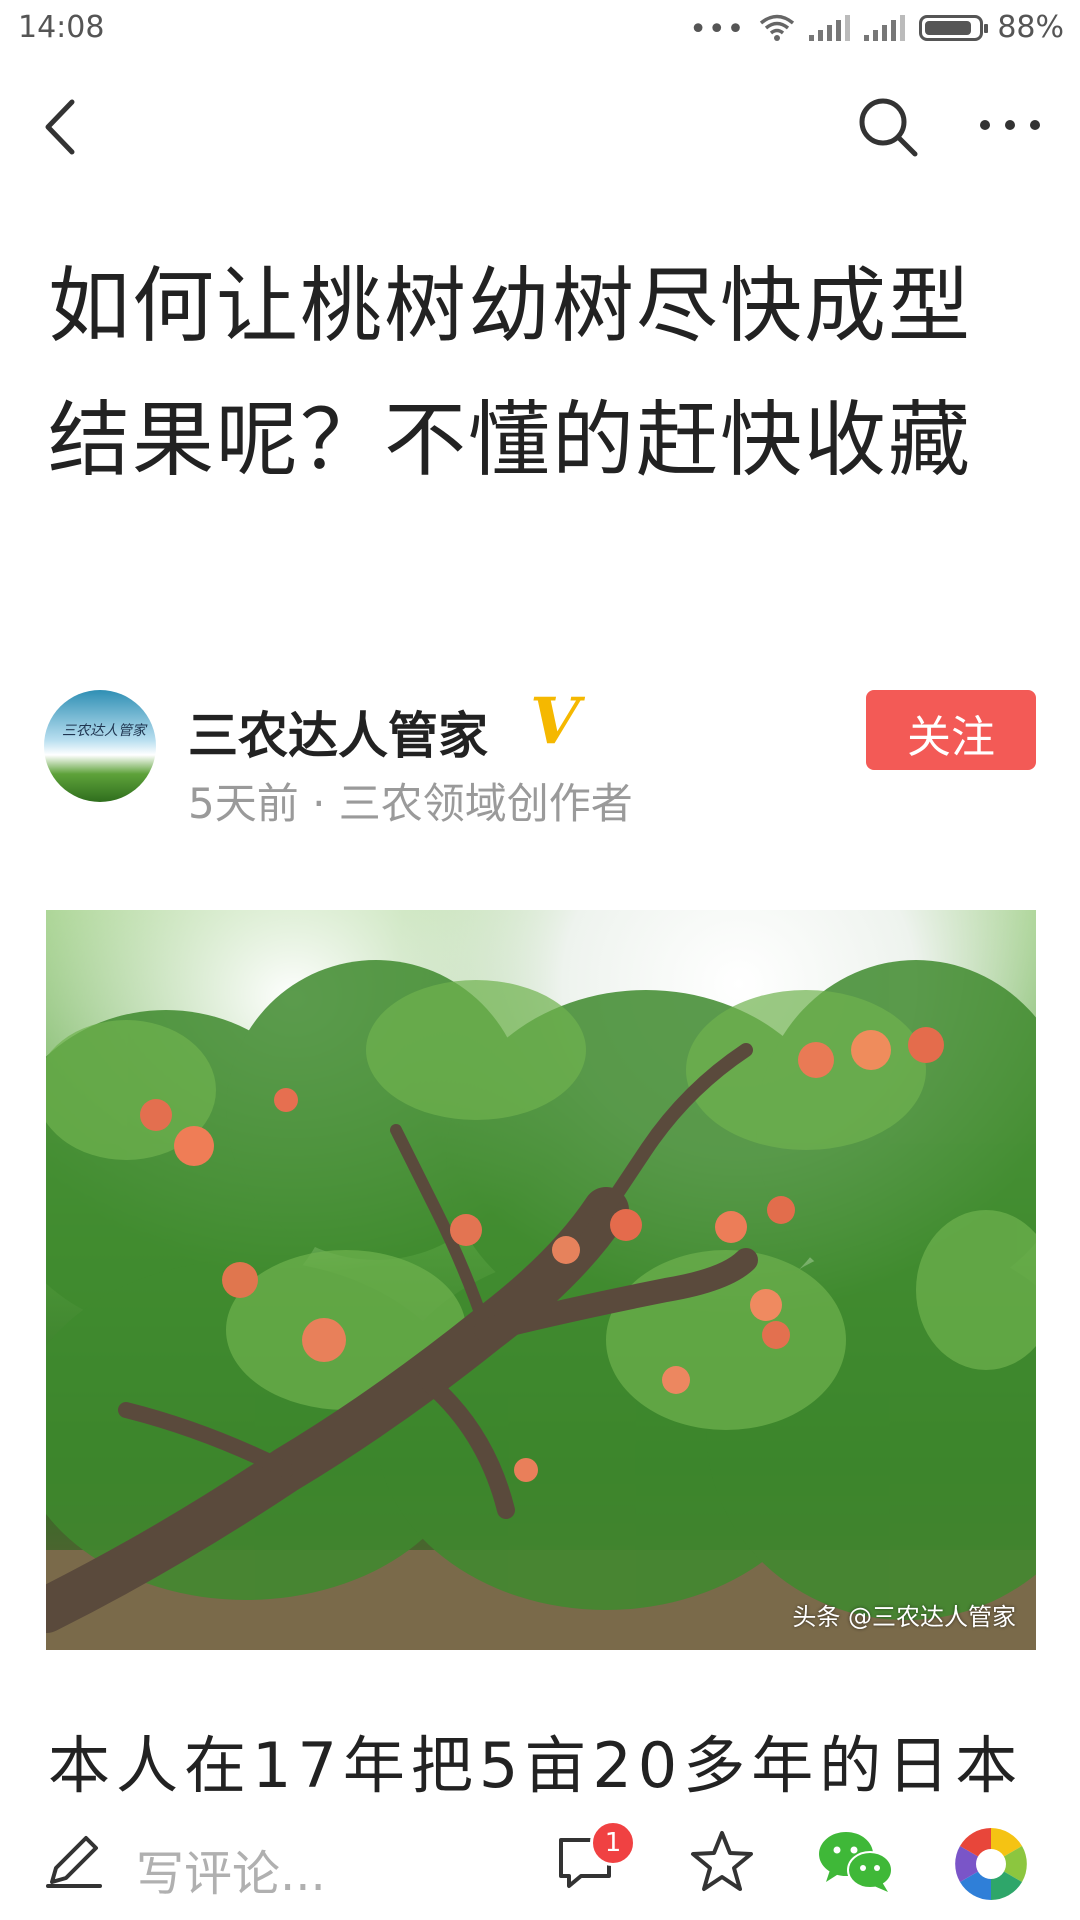  I want to click on article-body-text: 本人在17年把5亩20多年的日本, so click(536, 1765).